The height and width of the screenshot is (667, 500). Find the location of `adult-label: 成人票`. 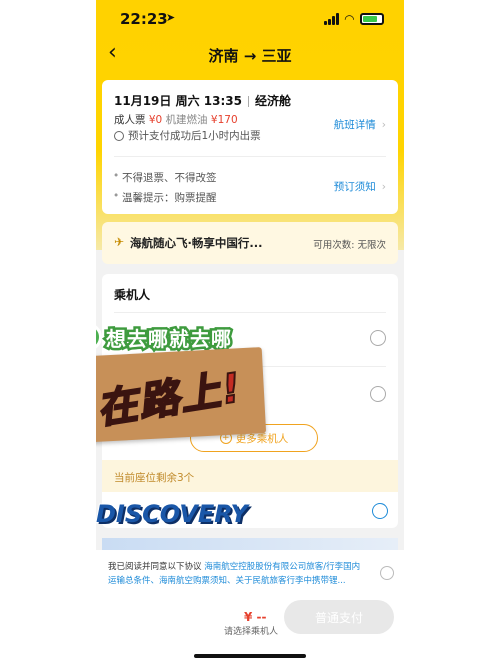

adult-label: 成人票 is located at coordinates (130, 120).